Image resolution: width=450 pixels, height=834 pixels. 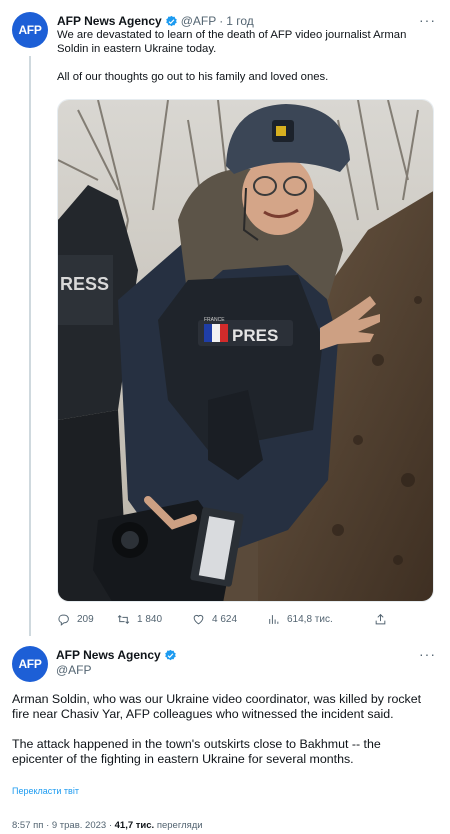 I want to click on tweet-date: 9 трав. 2023, so click(x=79, y=825).